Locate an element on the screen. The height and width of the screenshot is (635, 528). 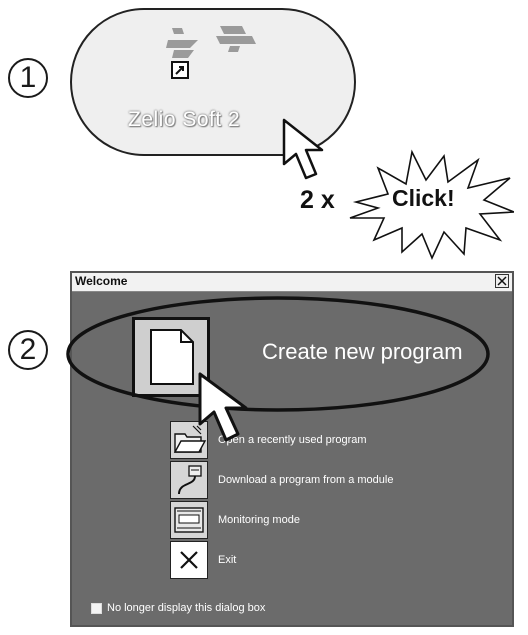
step-1-number: 1 is located at coordinates (28, 77).